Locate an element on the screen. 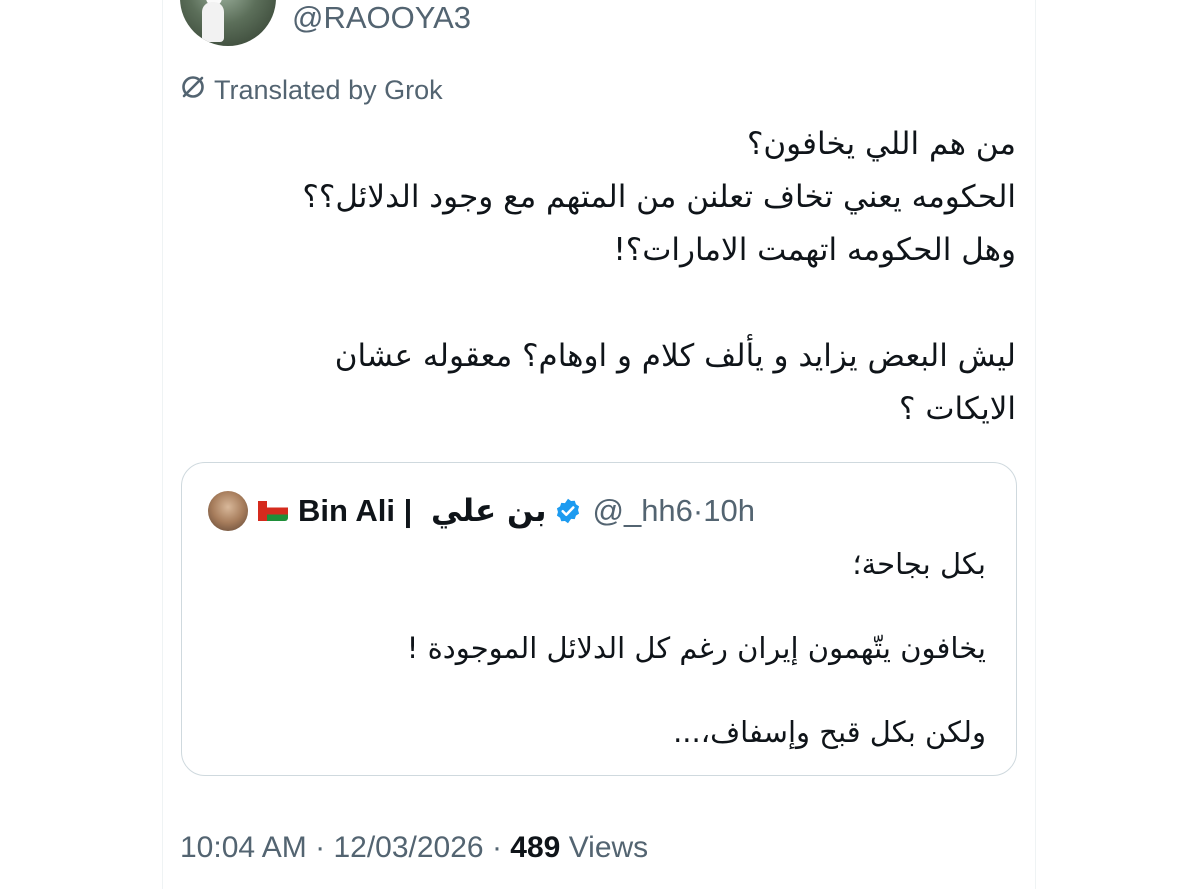 This screenshot has width=1199, height=889. views-count: 489 is located at coordinates (535, 847).